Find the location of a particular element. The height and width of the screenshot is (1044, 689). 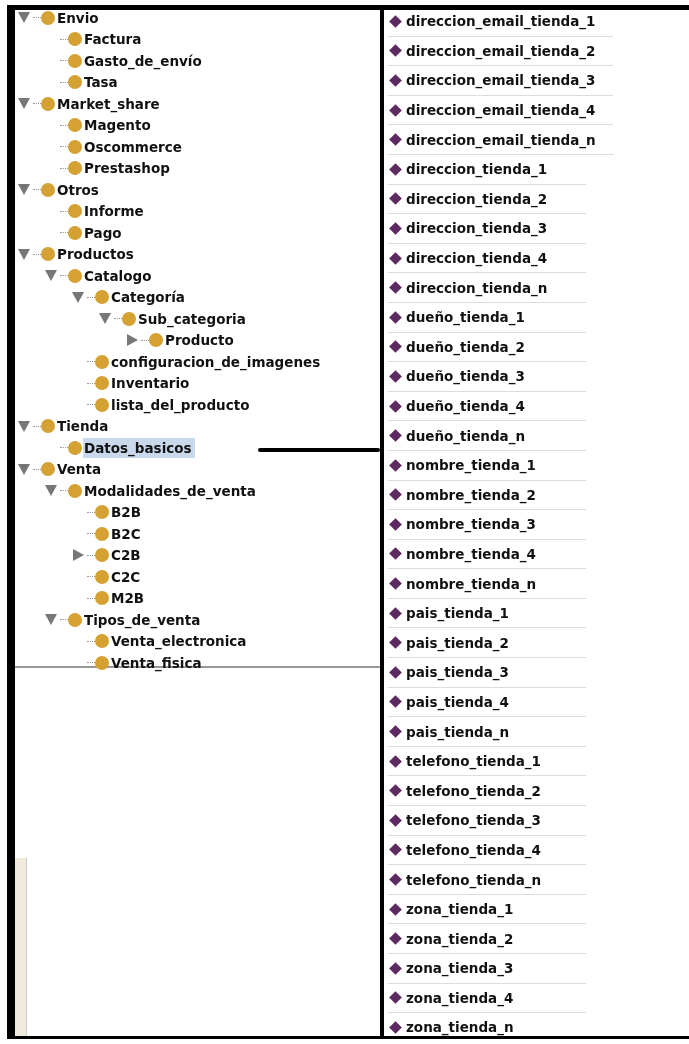

tree-item: Tipos_de_venta is located at coordinates (143, 619).